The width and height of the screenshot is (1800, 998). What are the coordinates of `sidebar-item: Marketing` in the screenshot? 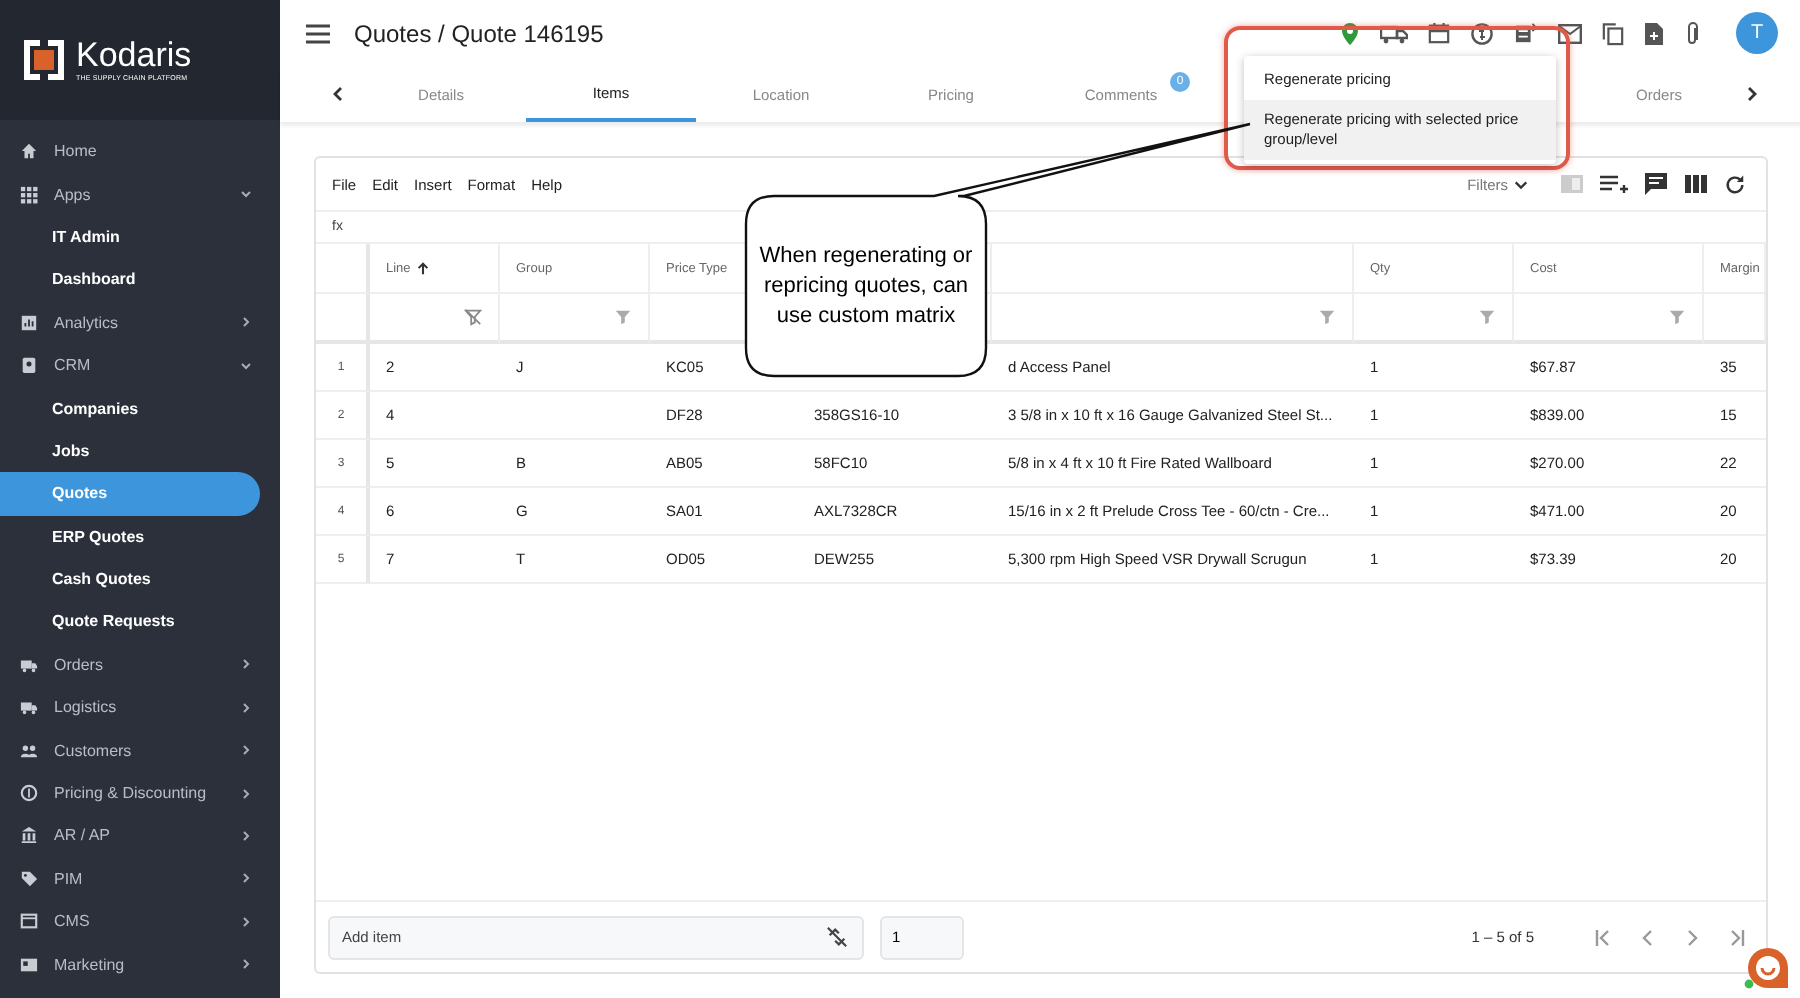 It's located at (130, 964).